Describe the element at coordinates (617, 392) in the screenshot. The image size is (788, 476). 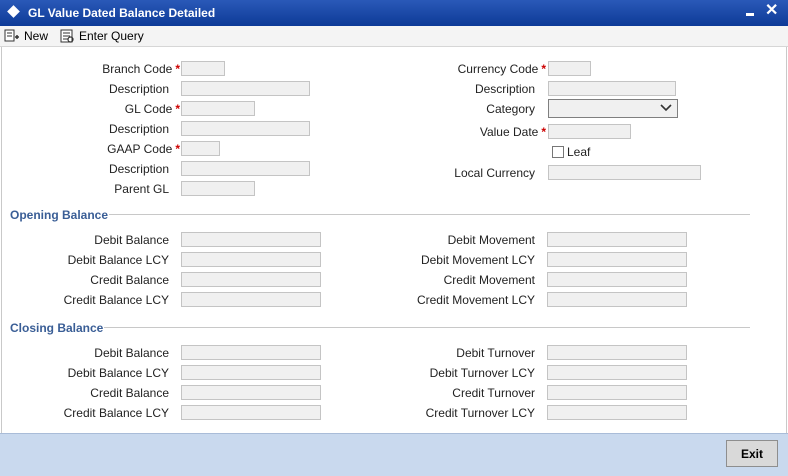
I see `credit-turnover-input` at that location.